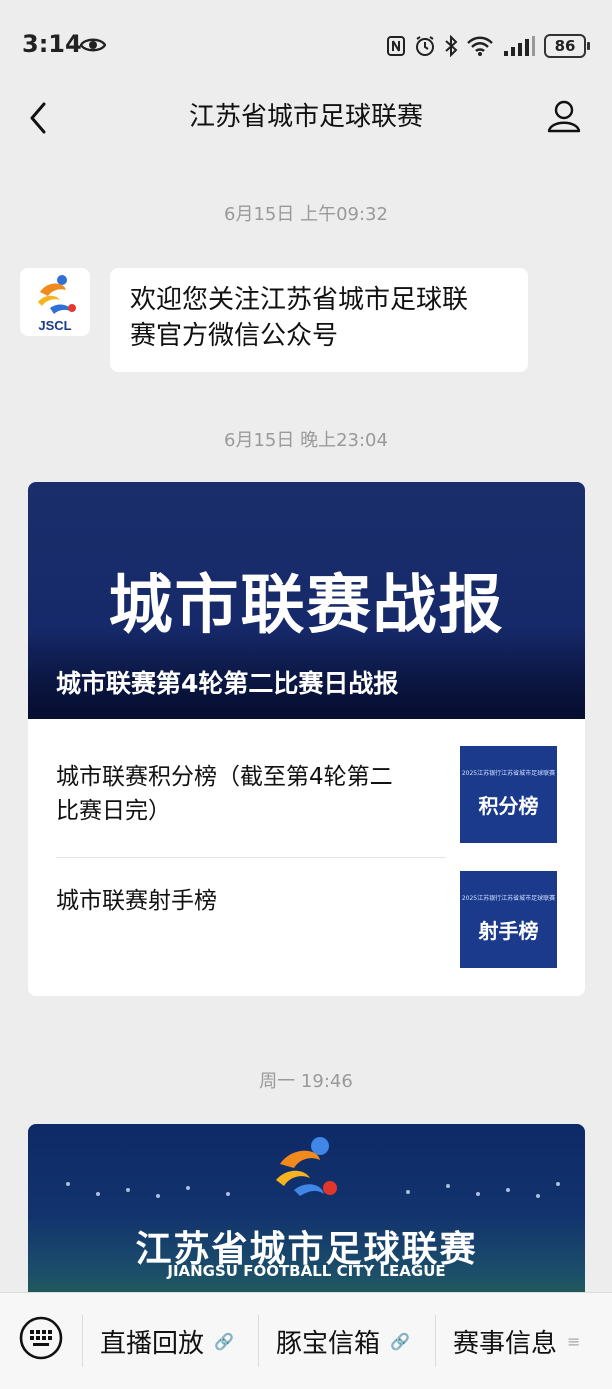  What do you see at coordinates (54, 325) in the screenshot?
I see `svg-text: JSCL` at bounding box center [54, 325].